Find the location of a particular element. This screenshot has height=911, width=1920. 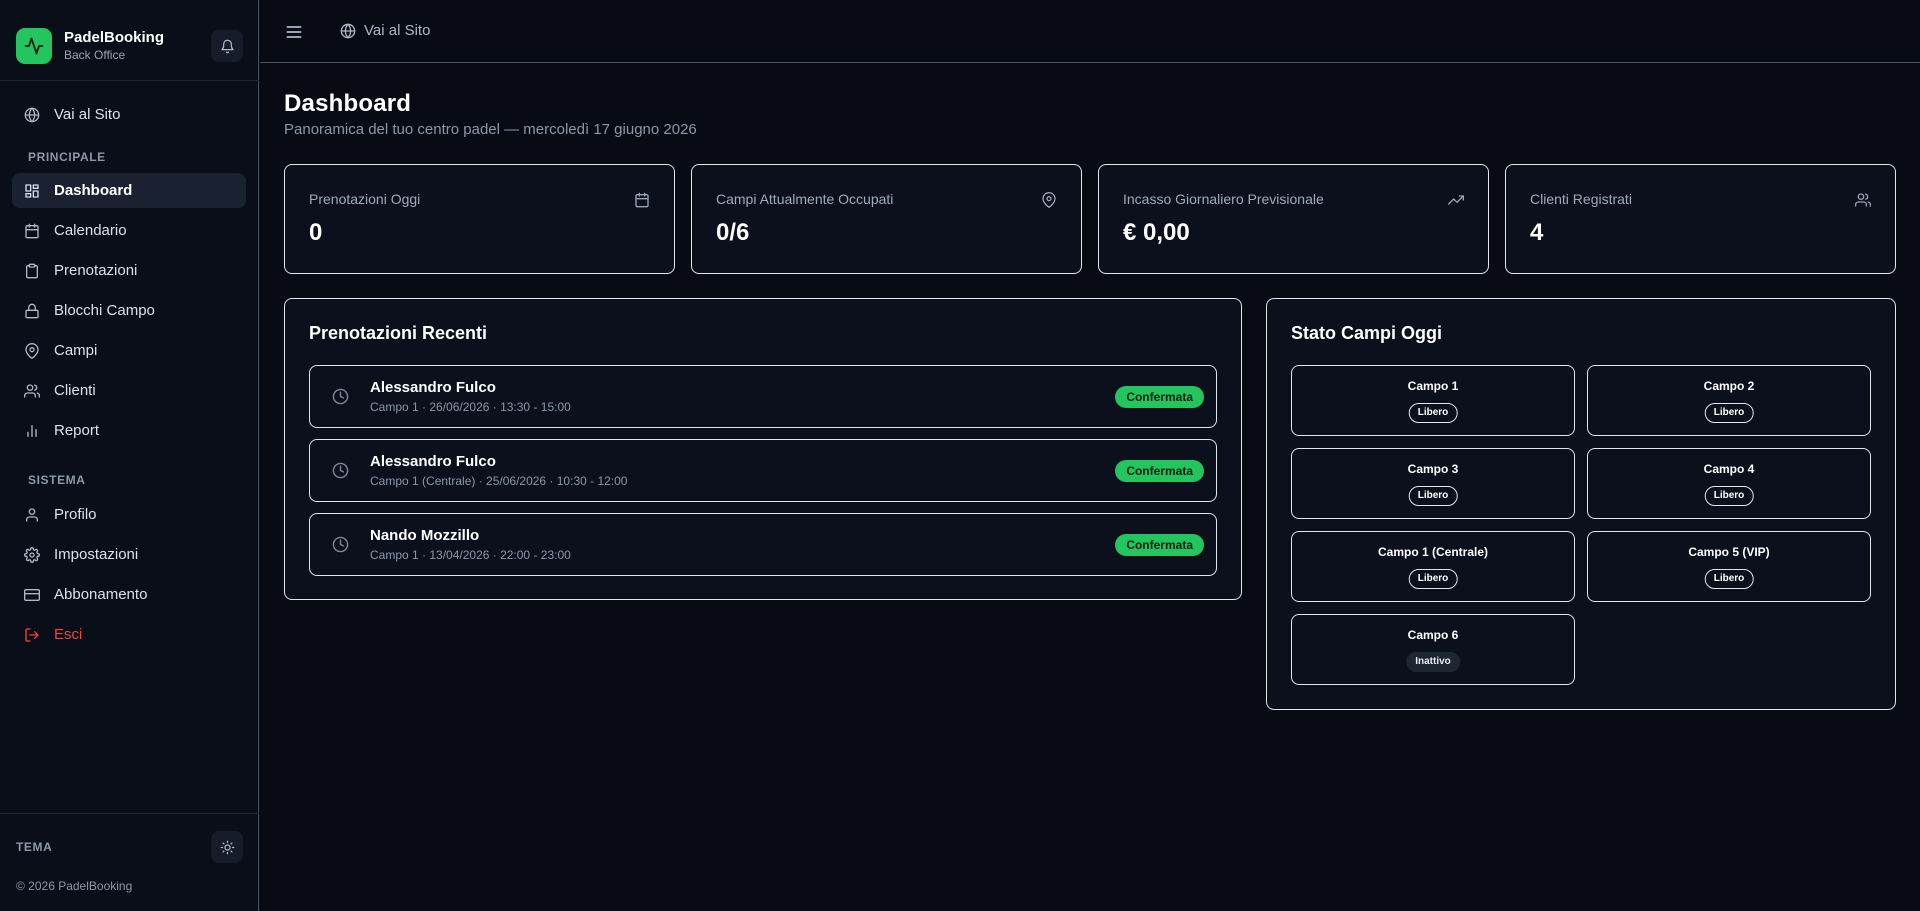

credit-card-icon is located at coordinates (32, 595).